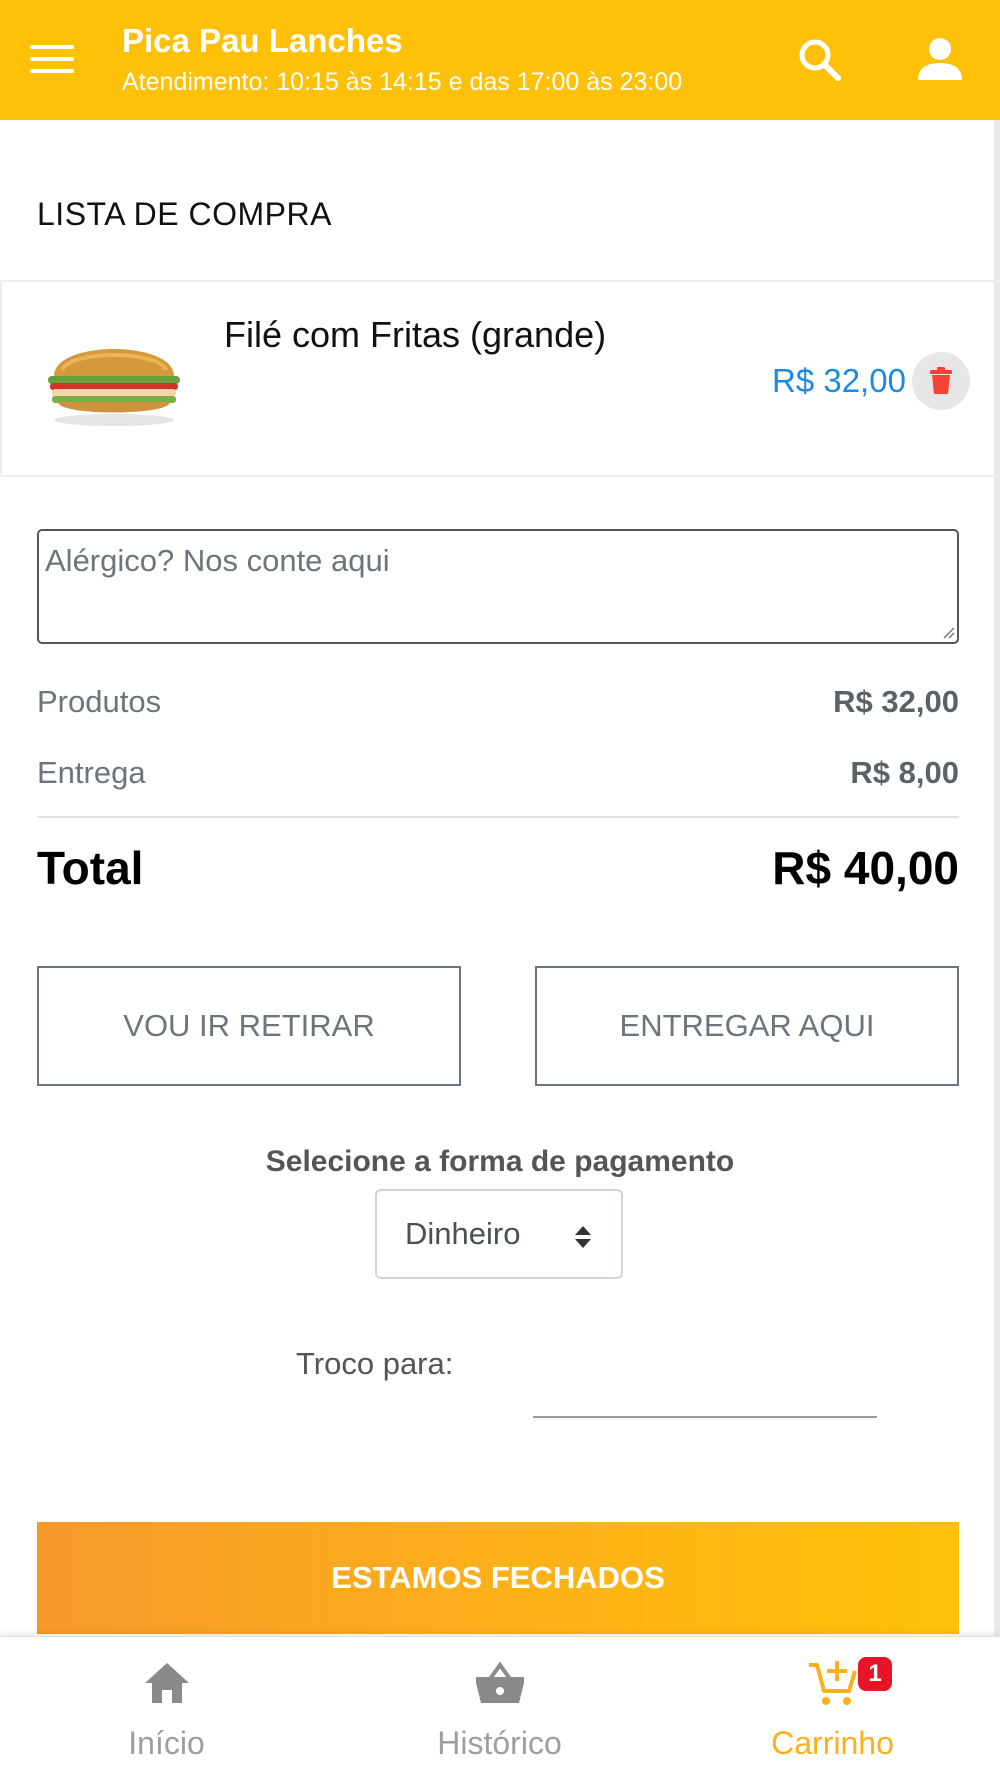 The image size is (1000, 1778). What do you see at coordinates (375, 1363) in the screenshot?
I see `change-label: Troco para:` at bounding box center [375, 1363].